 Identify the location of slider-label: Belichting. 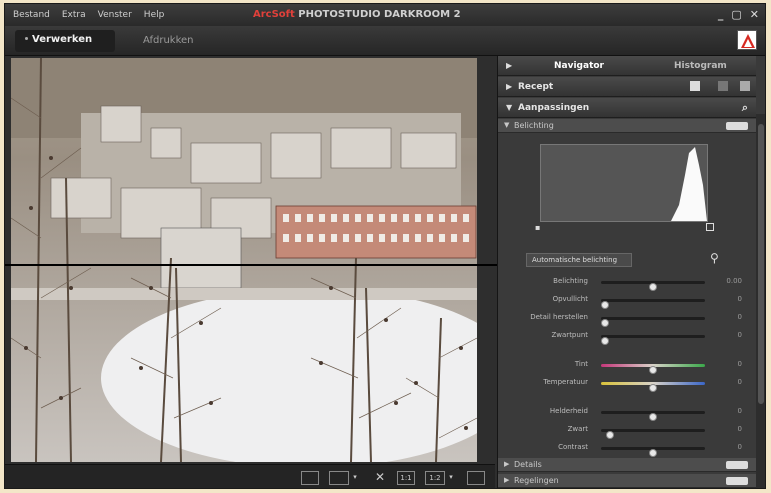
(570, 281).